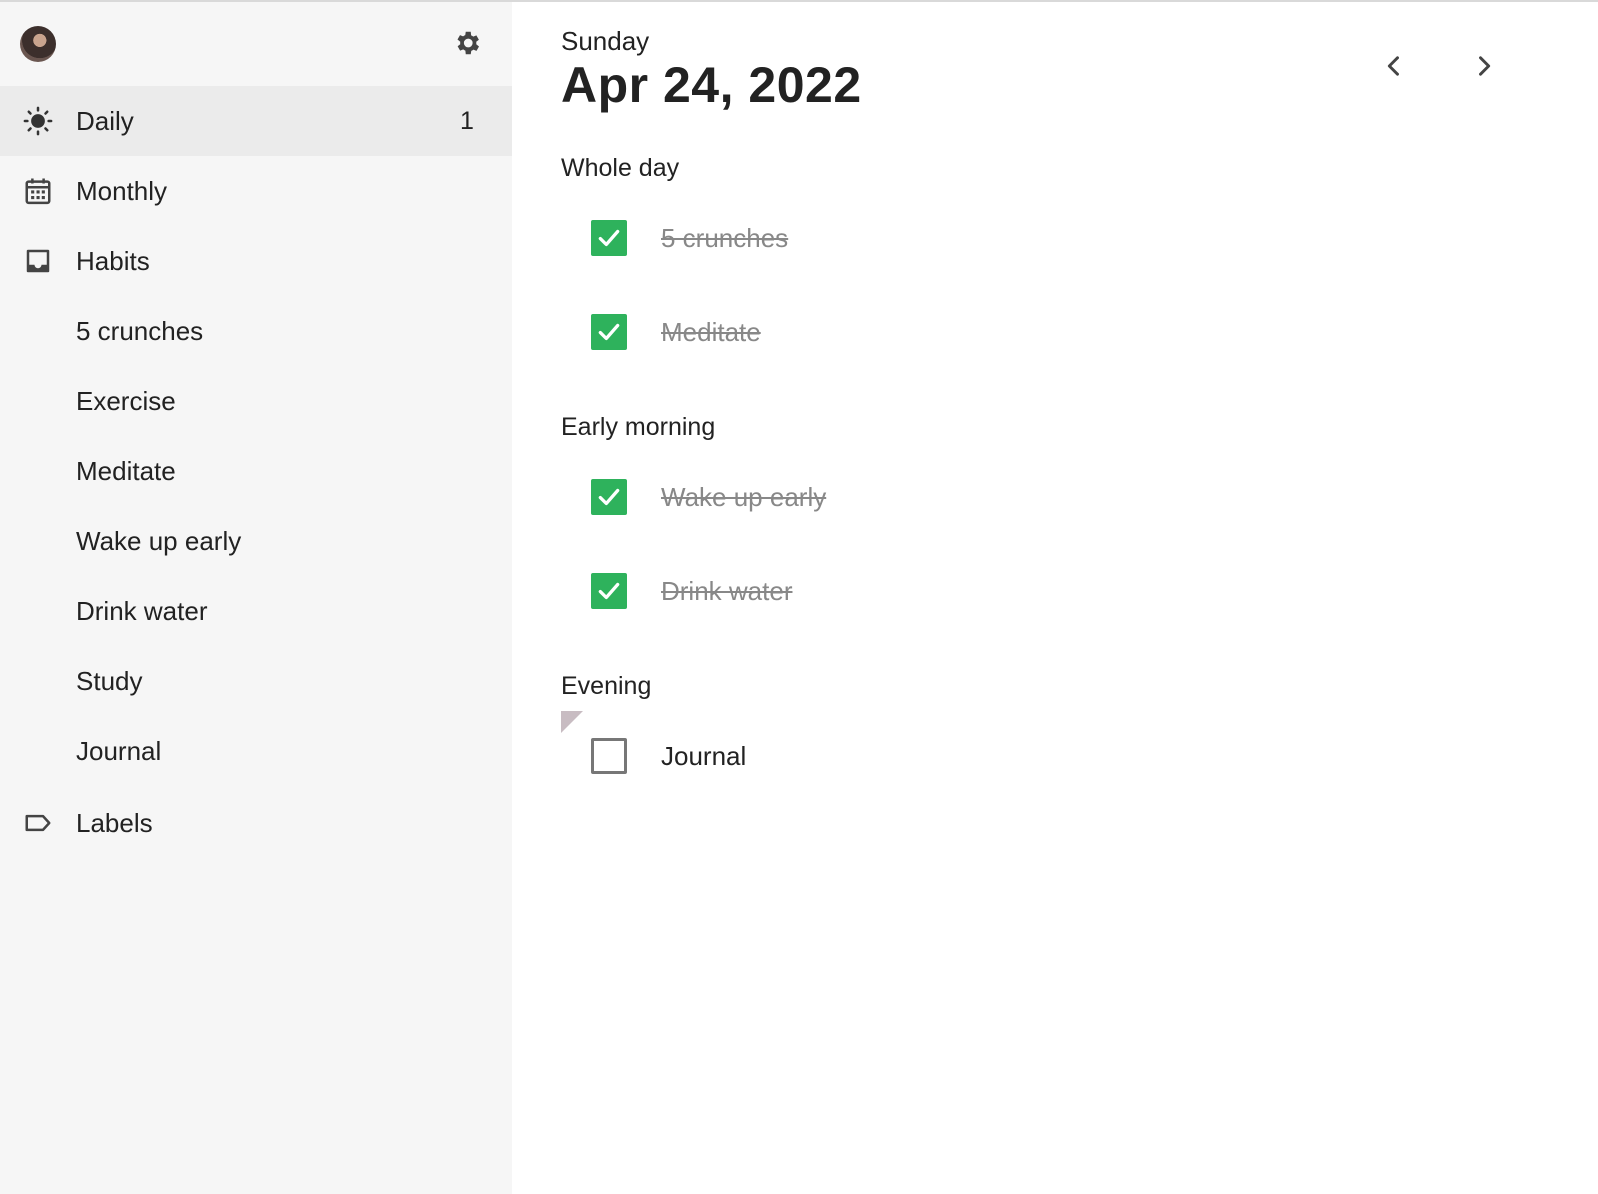  I want to click on sun-icon, so click(38, 121).